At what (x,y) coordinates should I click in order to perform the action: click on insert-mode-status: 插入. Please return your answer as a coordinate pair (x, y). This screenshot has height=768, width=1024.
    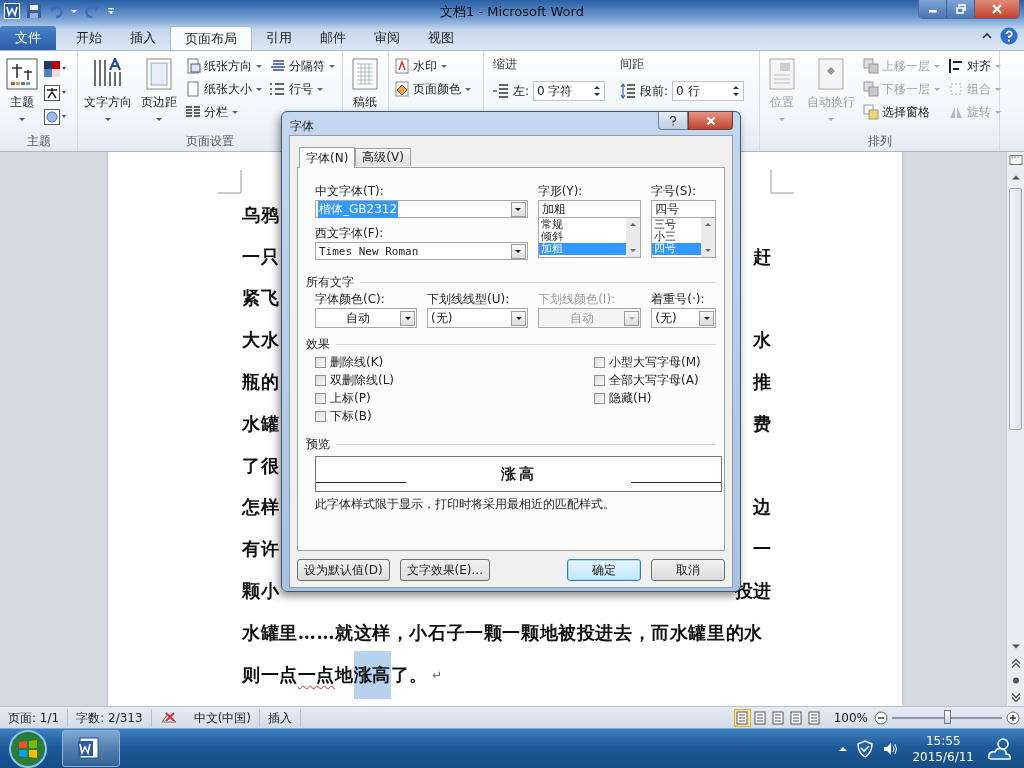
    Looking at the image, I should click on (280, 717).